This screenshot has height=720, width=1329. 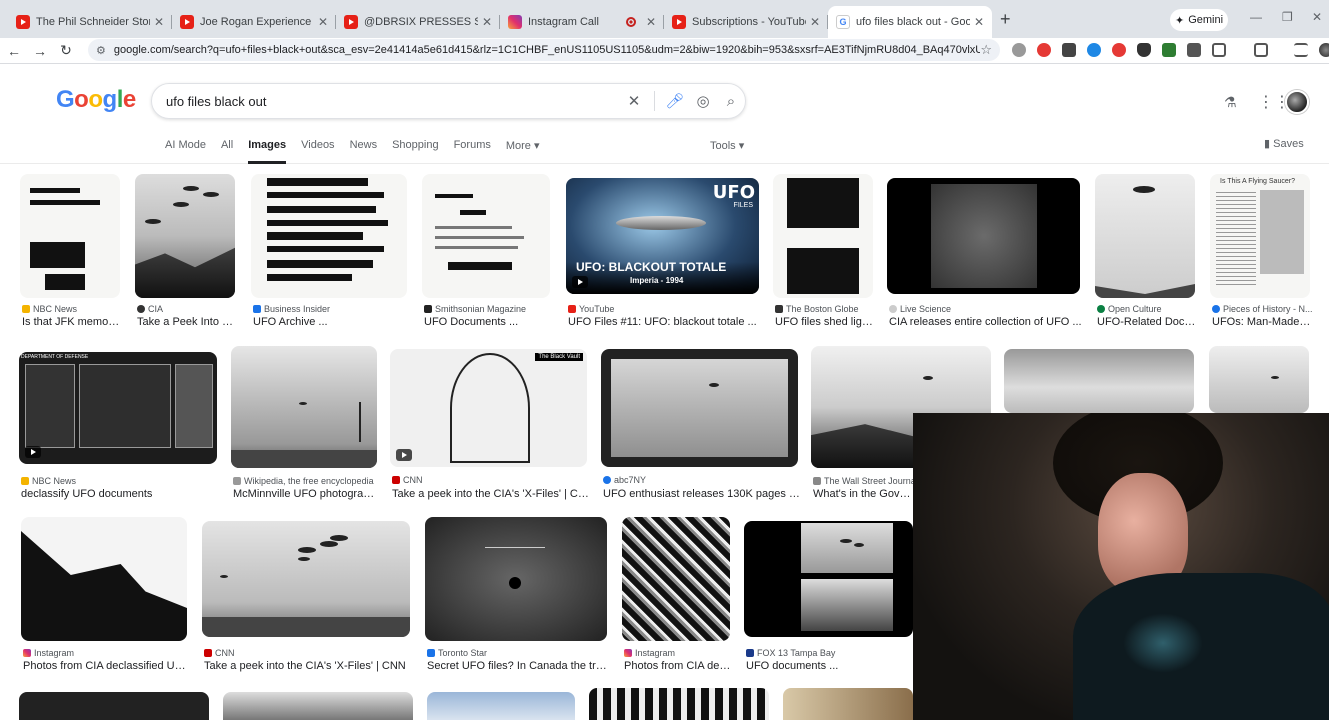 I want to click on browser-tab-active: Gufo files black out - Google Sea ✕, so click(x=910, y=22).